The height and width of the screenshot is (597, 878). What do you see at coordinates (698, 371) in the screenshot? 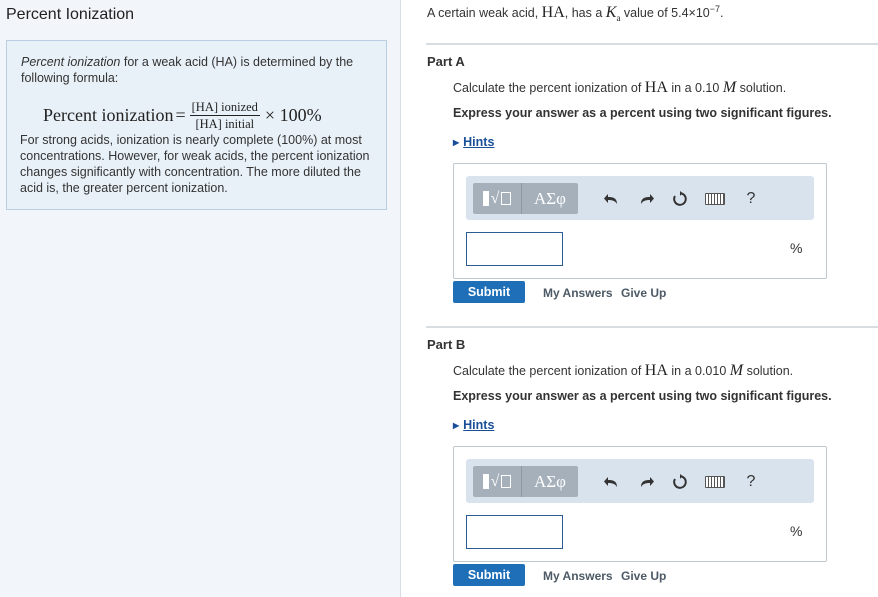
I see `q-mid: in a 0.010` at bounding box center [698, 371].